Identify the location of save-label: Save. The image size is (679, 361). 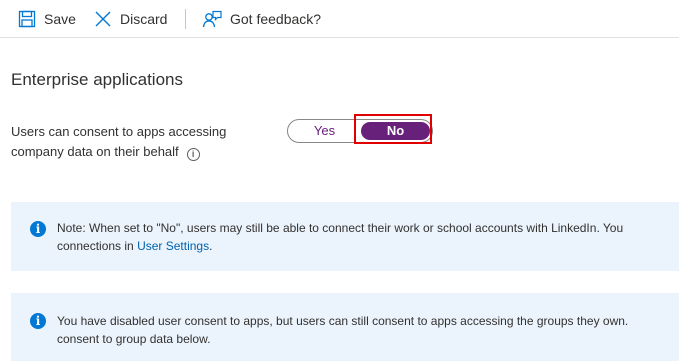
(60, 18).